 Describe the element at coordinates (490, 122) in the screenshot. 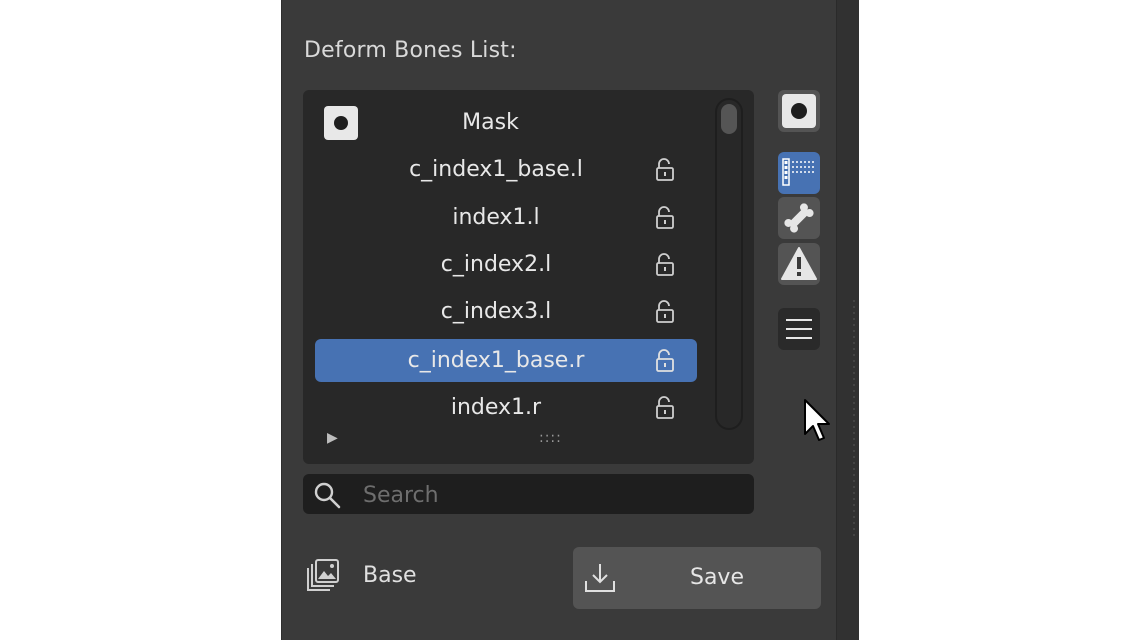

I see `mask-label: Mask` at that location.